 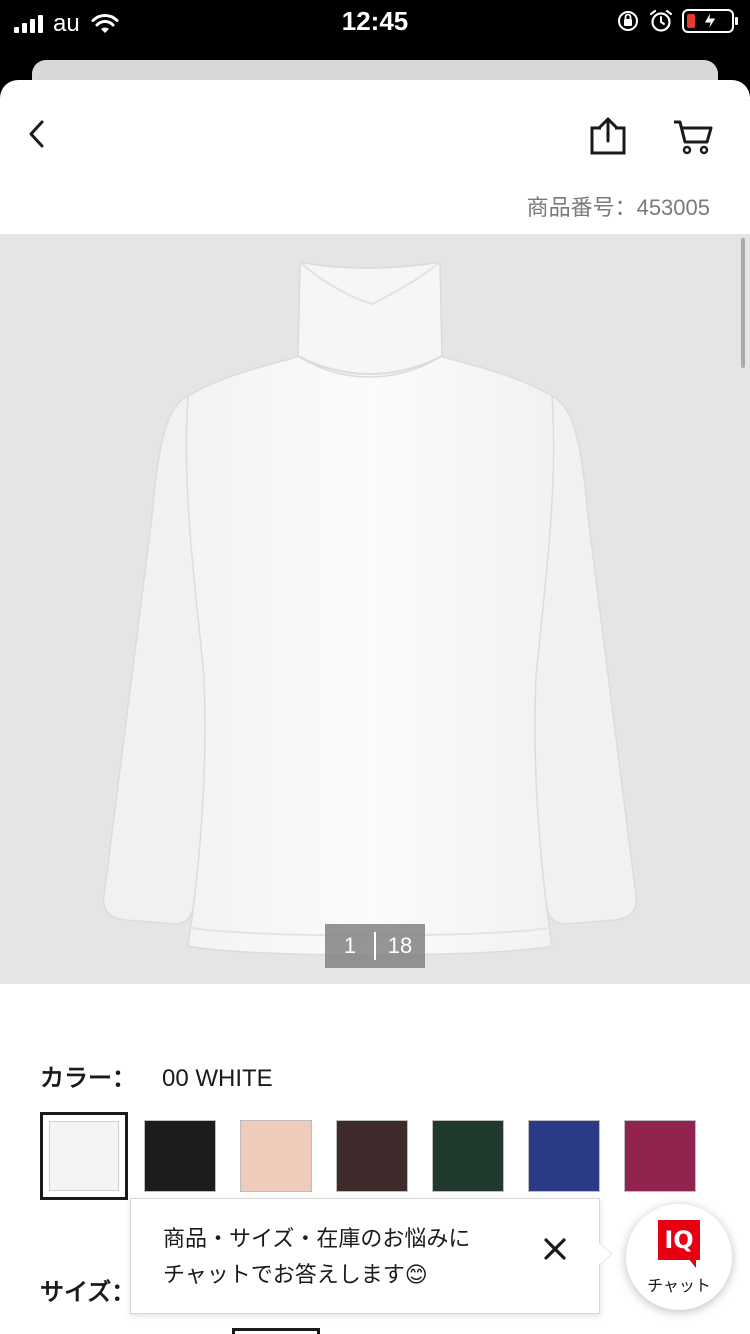 I want to click on color-swatch-white-fill, so click(x=84, y=1156).